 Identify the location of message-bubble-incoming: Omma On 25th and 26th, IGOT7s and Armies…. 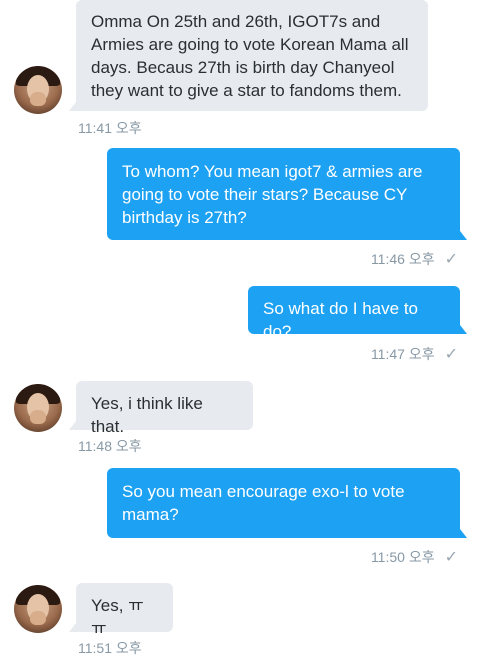
(248, 55).